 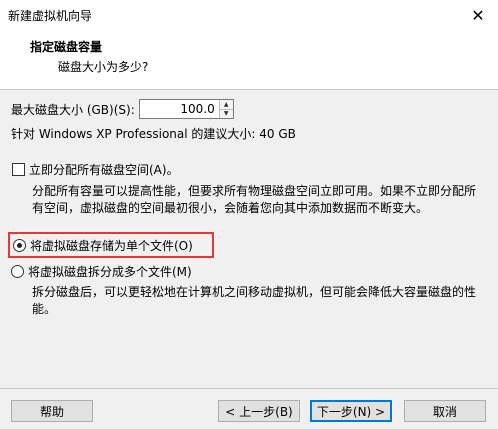 I want to click on stepper-buttons: ▲ ▼, so click(x=225, y=109).